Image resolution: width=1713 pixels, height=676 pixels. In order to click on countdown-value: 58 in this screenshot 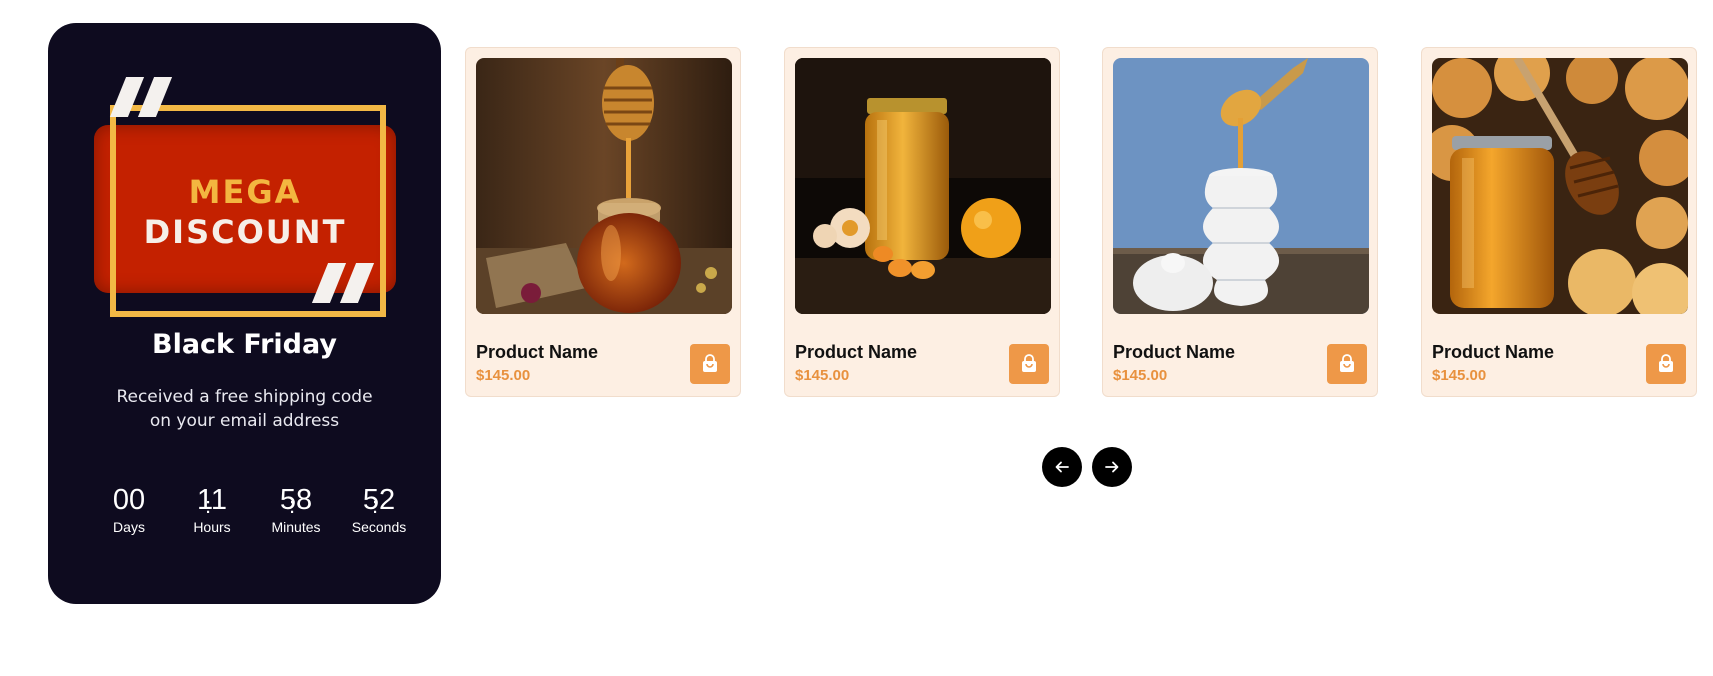, I will do `click(296, 500)`.